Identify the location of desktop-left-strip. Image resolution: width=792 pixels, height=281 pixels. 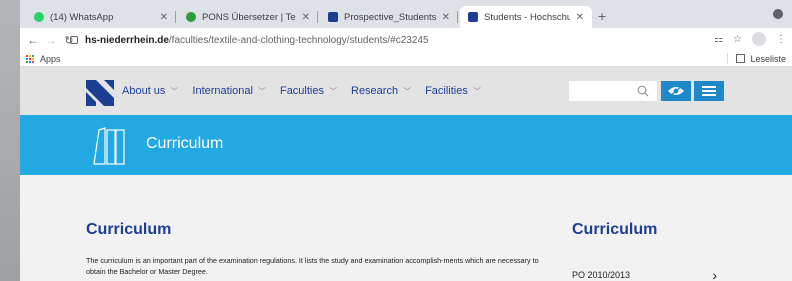
(10, 140).